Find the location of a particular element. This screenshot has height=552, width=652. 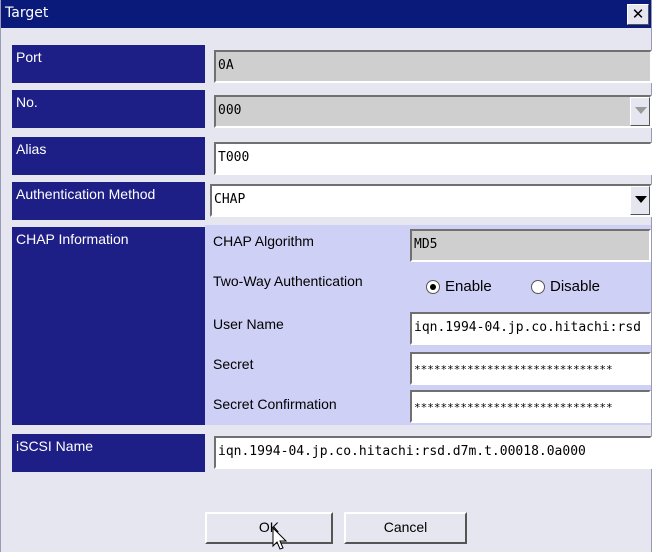

close-icon: ✕ is located at coordinates (638, 14).